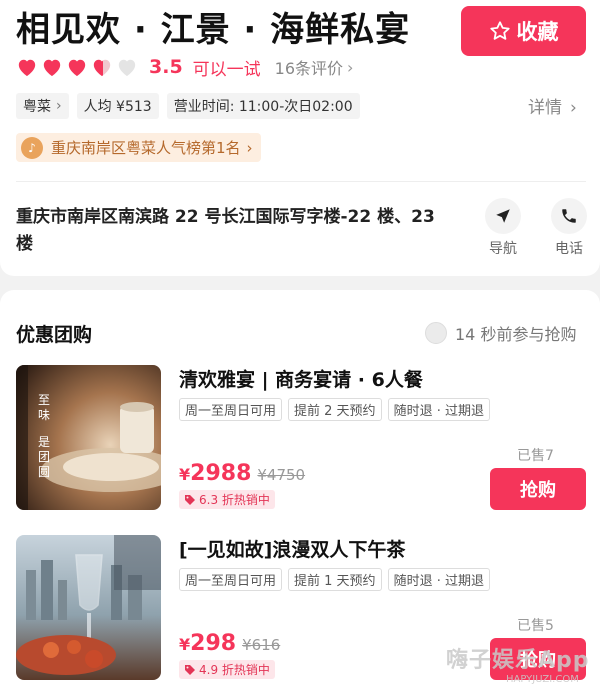 The height and width of the screenshot is (695, 600). Describe the element at coordinates (518, 660) in the screenshot. I see `watermark-text: 嗨子娱乐App` at that location.